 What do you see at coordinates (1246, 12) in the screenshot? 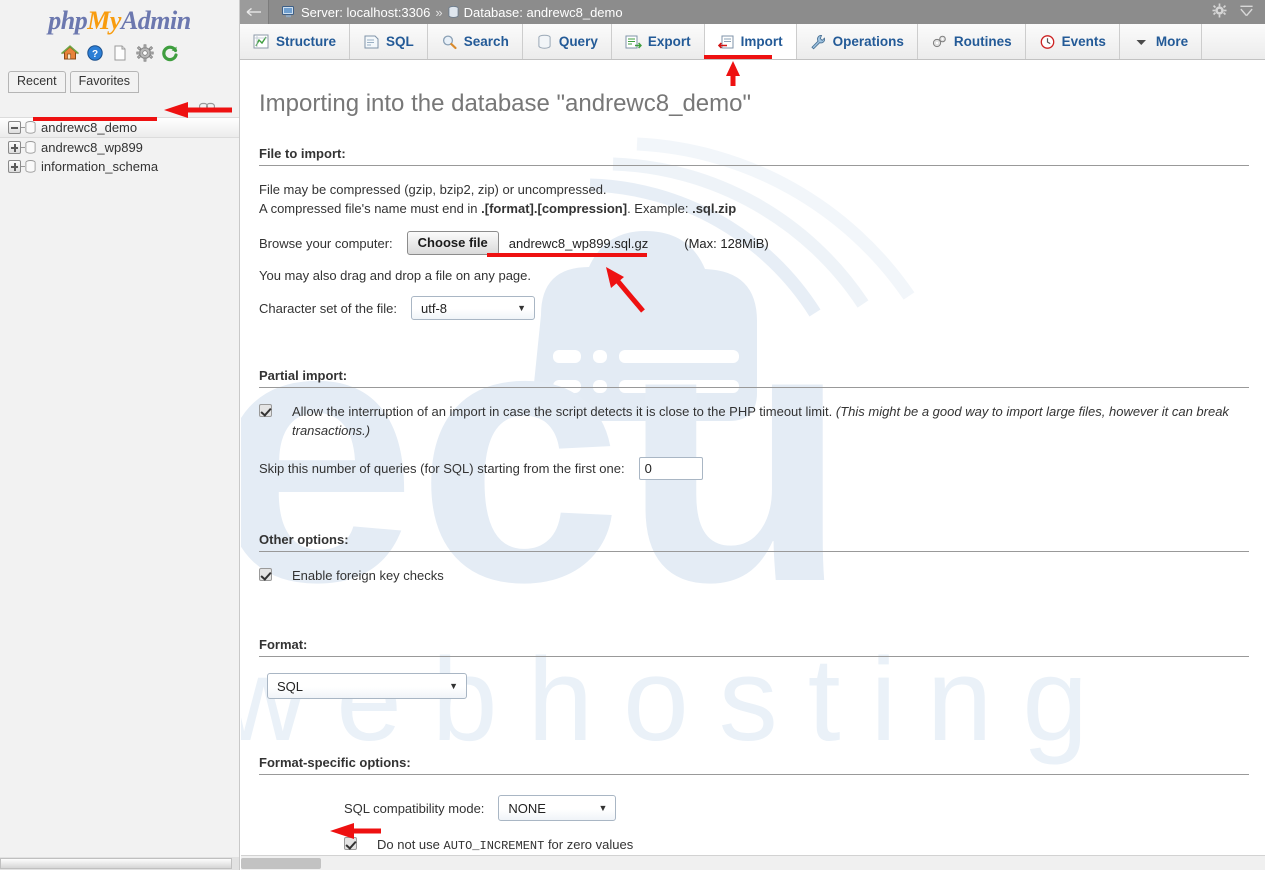
I see `collapse-up-icon` at bounding box center [1246, 12].